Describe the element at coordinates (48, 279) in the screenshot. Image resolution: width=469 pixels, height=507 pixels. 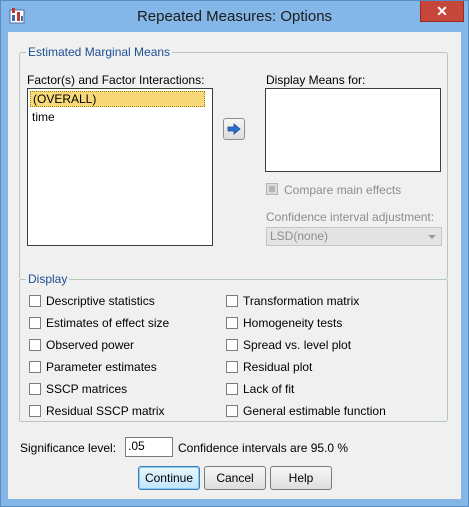
I see `display-group-legend: Display` at that location.